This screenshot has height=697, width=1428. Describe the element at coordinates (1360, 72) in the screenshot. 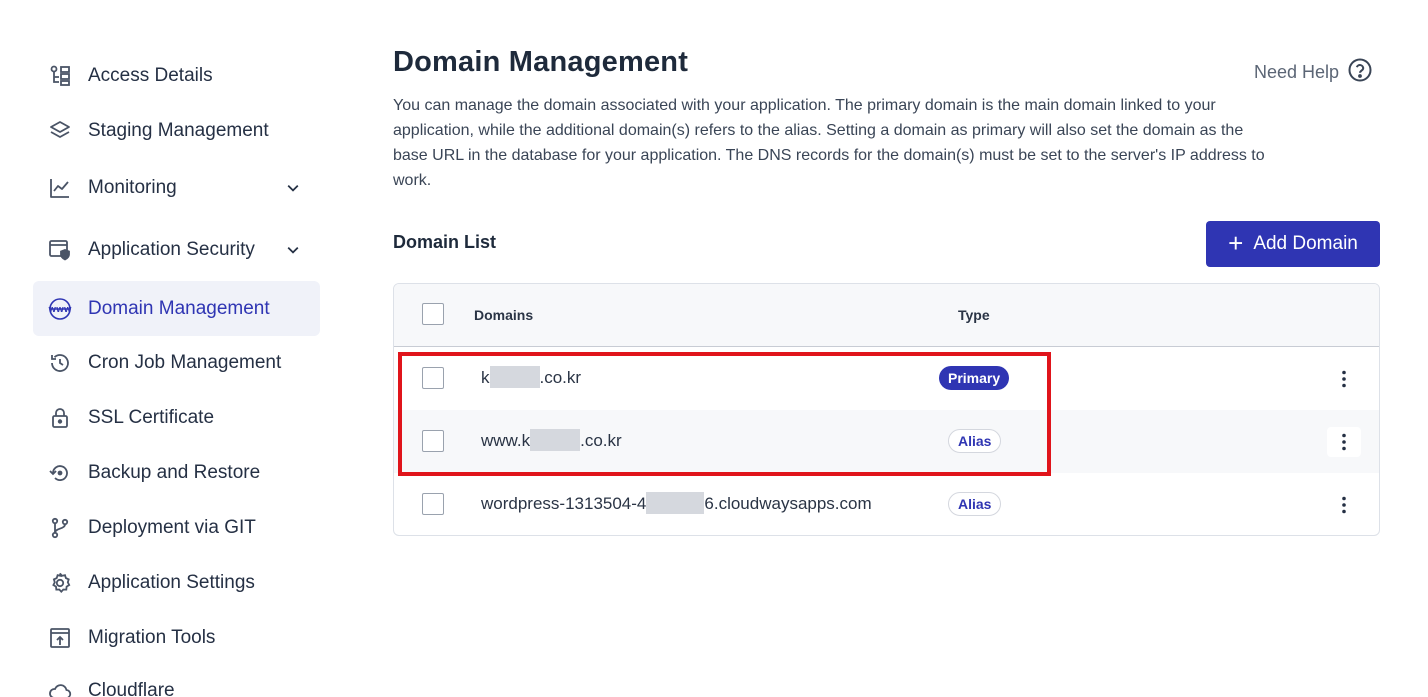

I see `question-circle-icon` at that location.